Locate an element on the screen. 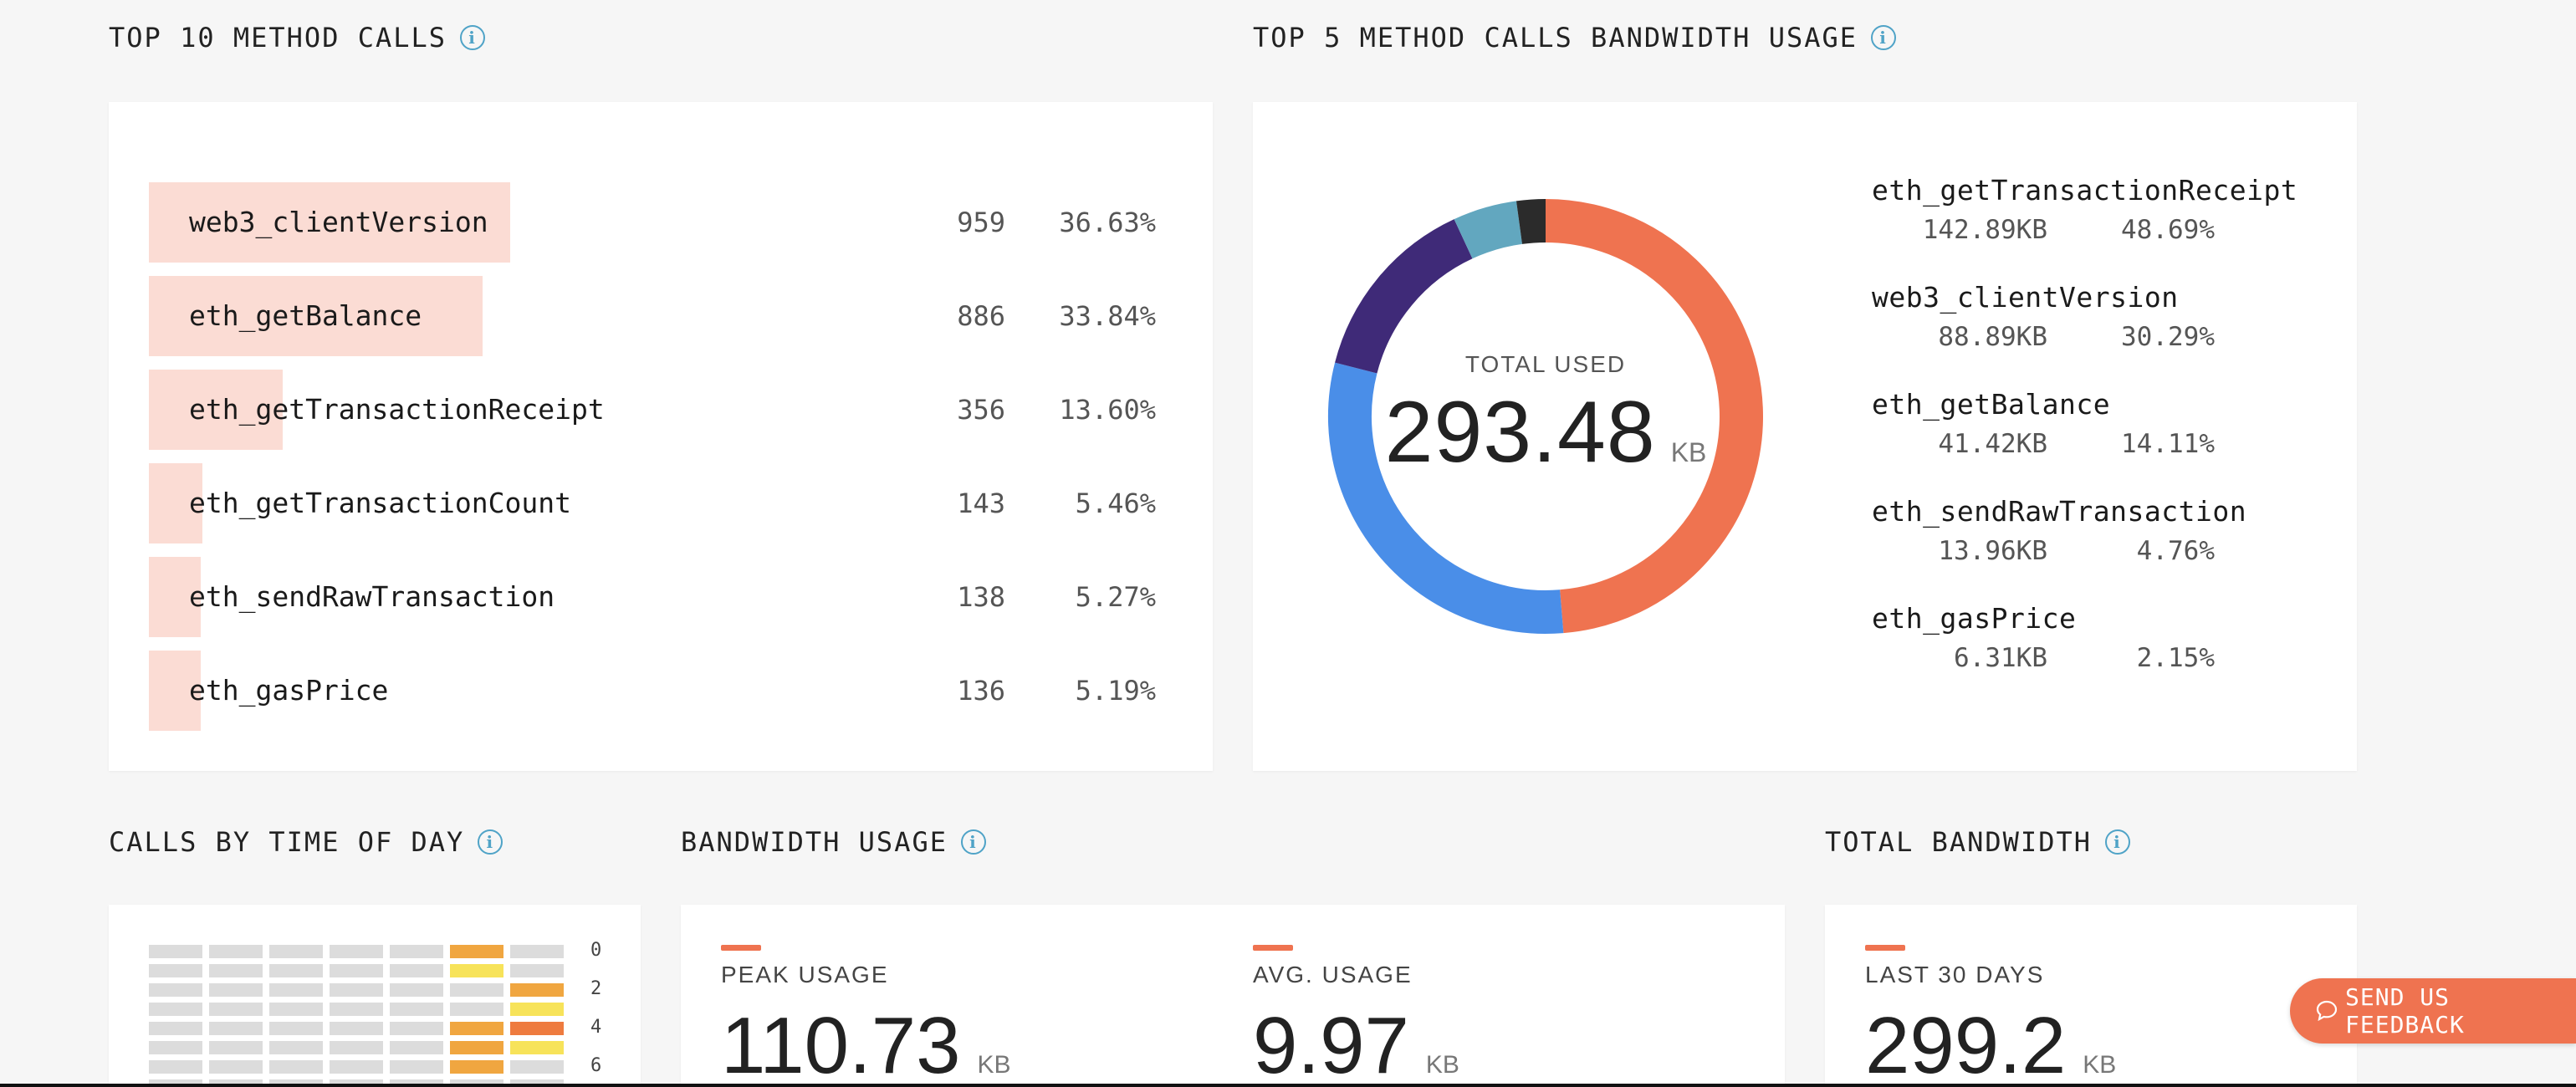 The width and height of the screenshot is (2576, 1087). method-row: eth_sendRawTransaction 138 5.27% is located at coordinates (692, 597).